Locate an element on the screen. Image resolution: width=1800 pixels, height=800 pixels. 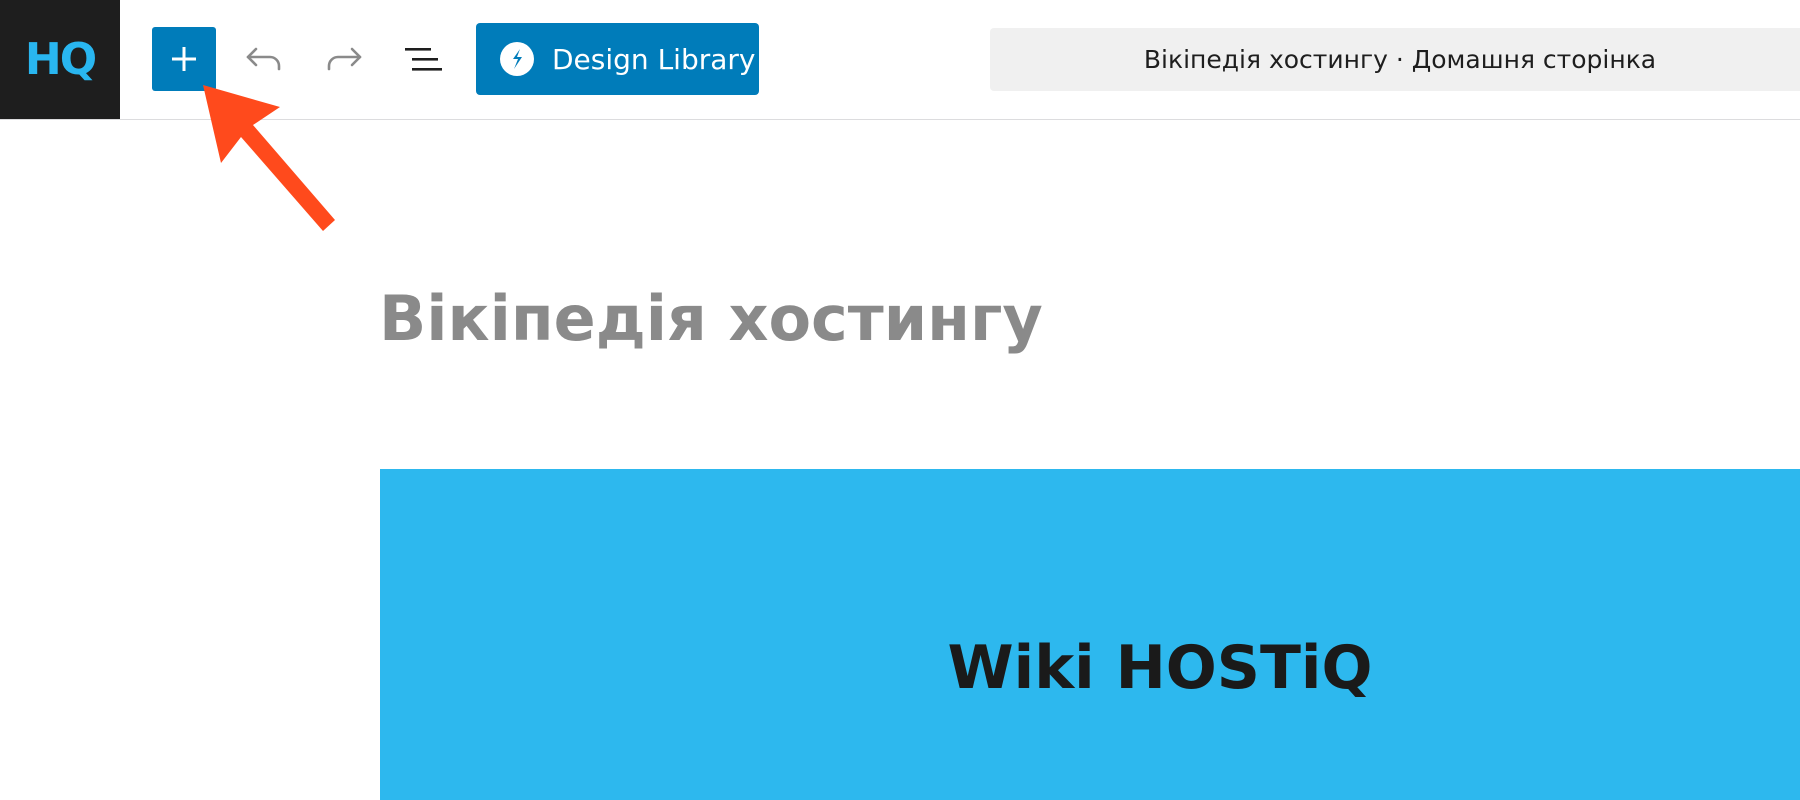
logo-text: HQ is located at coordinates (60, 59).